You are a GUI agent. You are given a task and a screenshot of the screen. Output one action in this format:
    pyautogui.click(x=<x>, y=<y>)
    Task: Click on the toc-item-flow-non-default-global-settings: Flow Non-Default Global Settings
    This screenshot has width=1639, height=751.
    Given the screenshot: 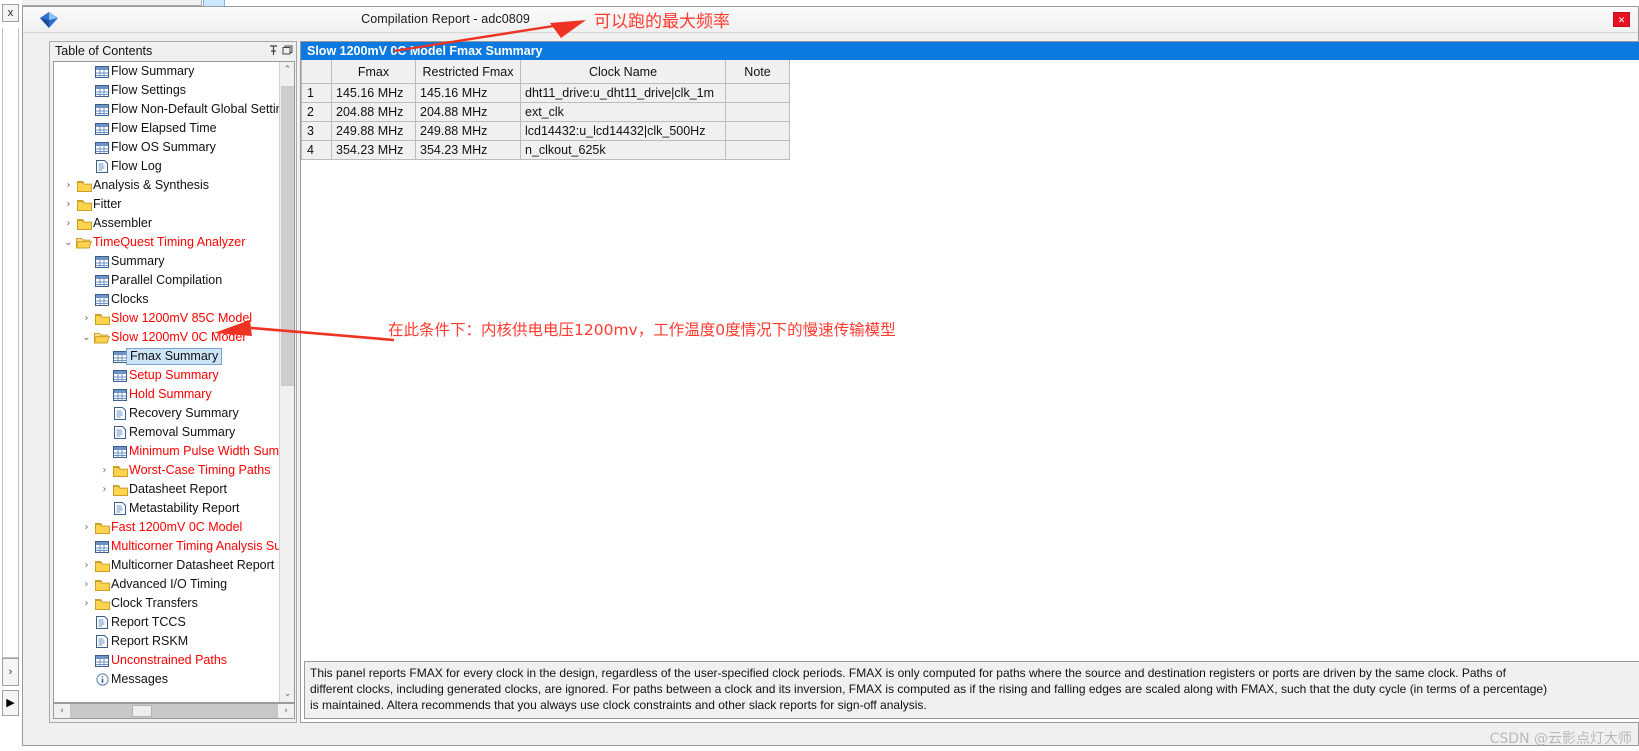 What is the action you would take?
    pyautogui.click(x=167, y=109)
    